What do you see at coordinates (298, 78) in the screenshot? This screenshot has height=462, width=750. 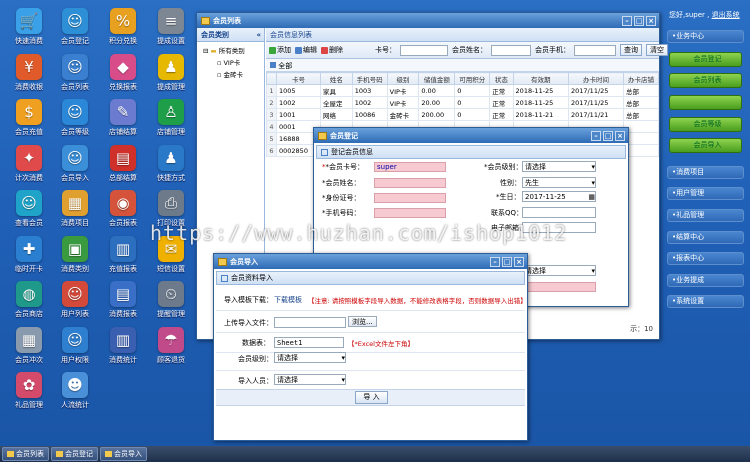 I see `column-header: 卡号` at bounding box center [298, 78].